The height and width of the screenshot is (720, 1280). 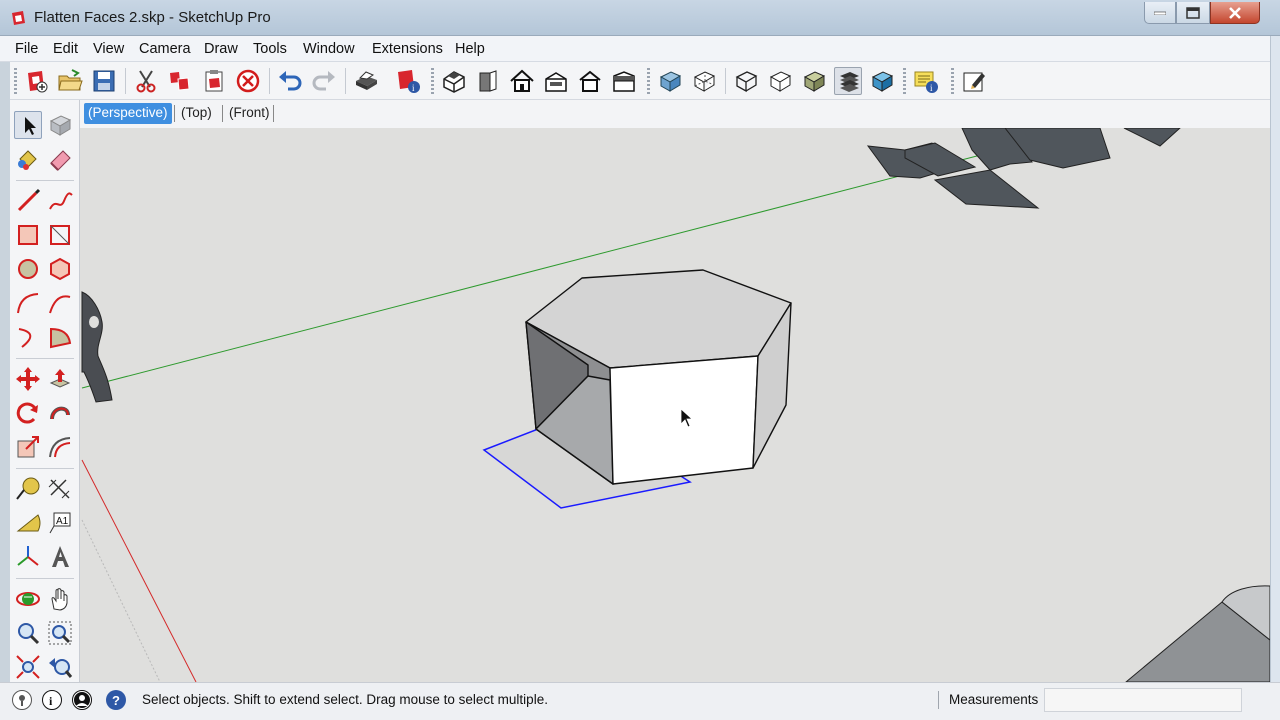 I want to click on right-view-icon, so click(x=556, y=81).